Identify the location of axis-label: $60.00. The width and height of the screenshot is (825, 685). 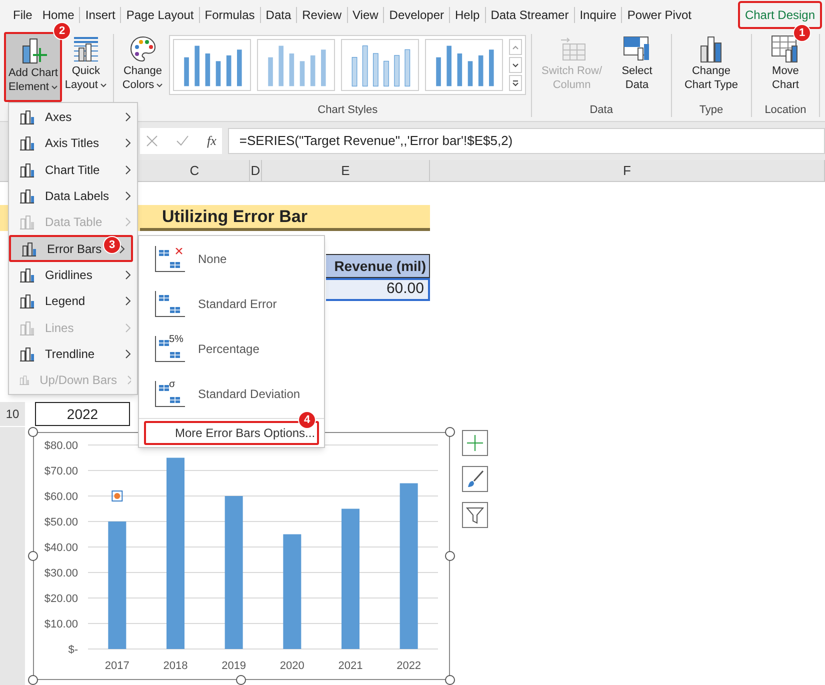
(61, 497).